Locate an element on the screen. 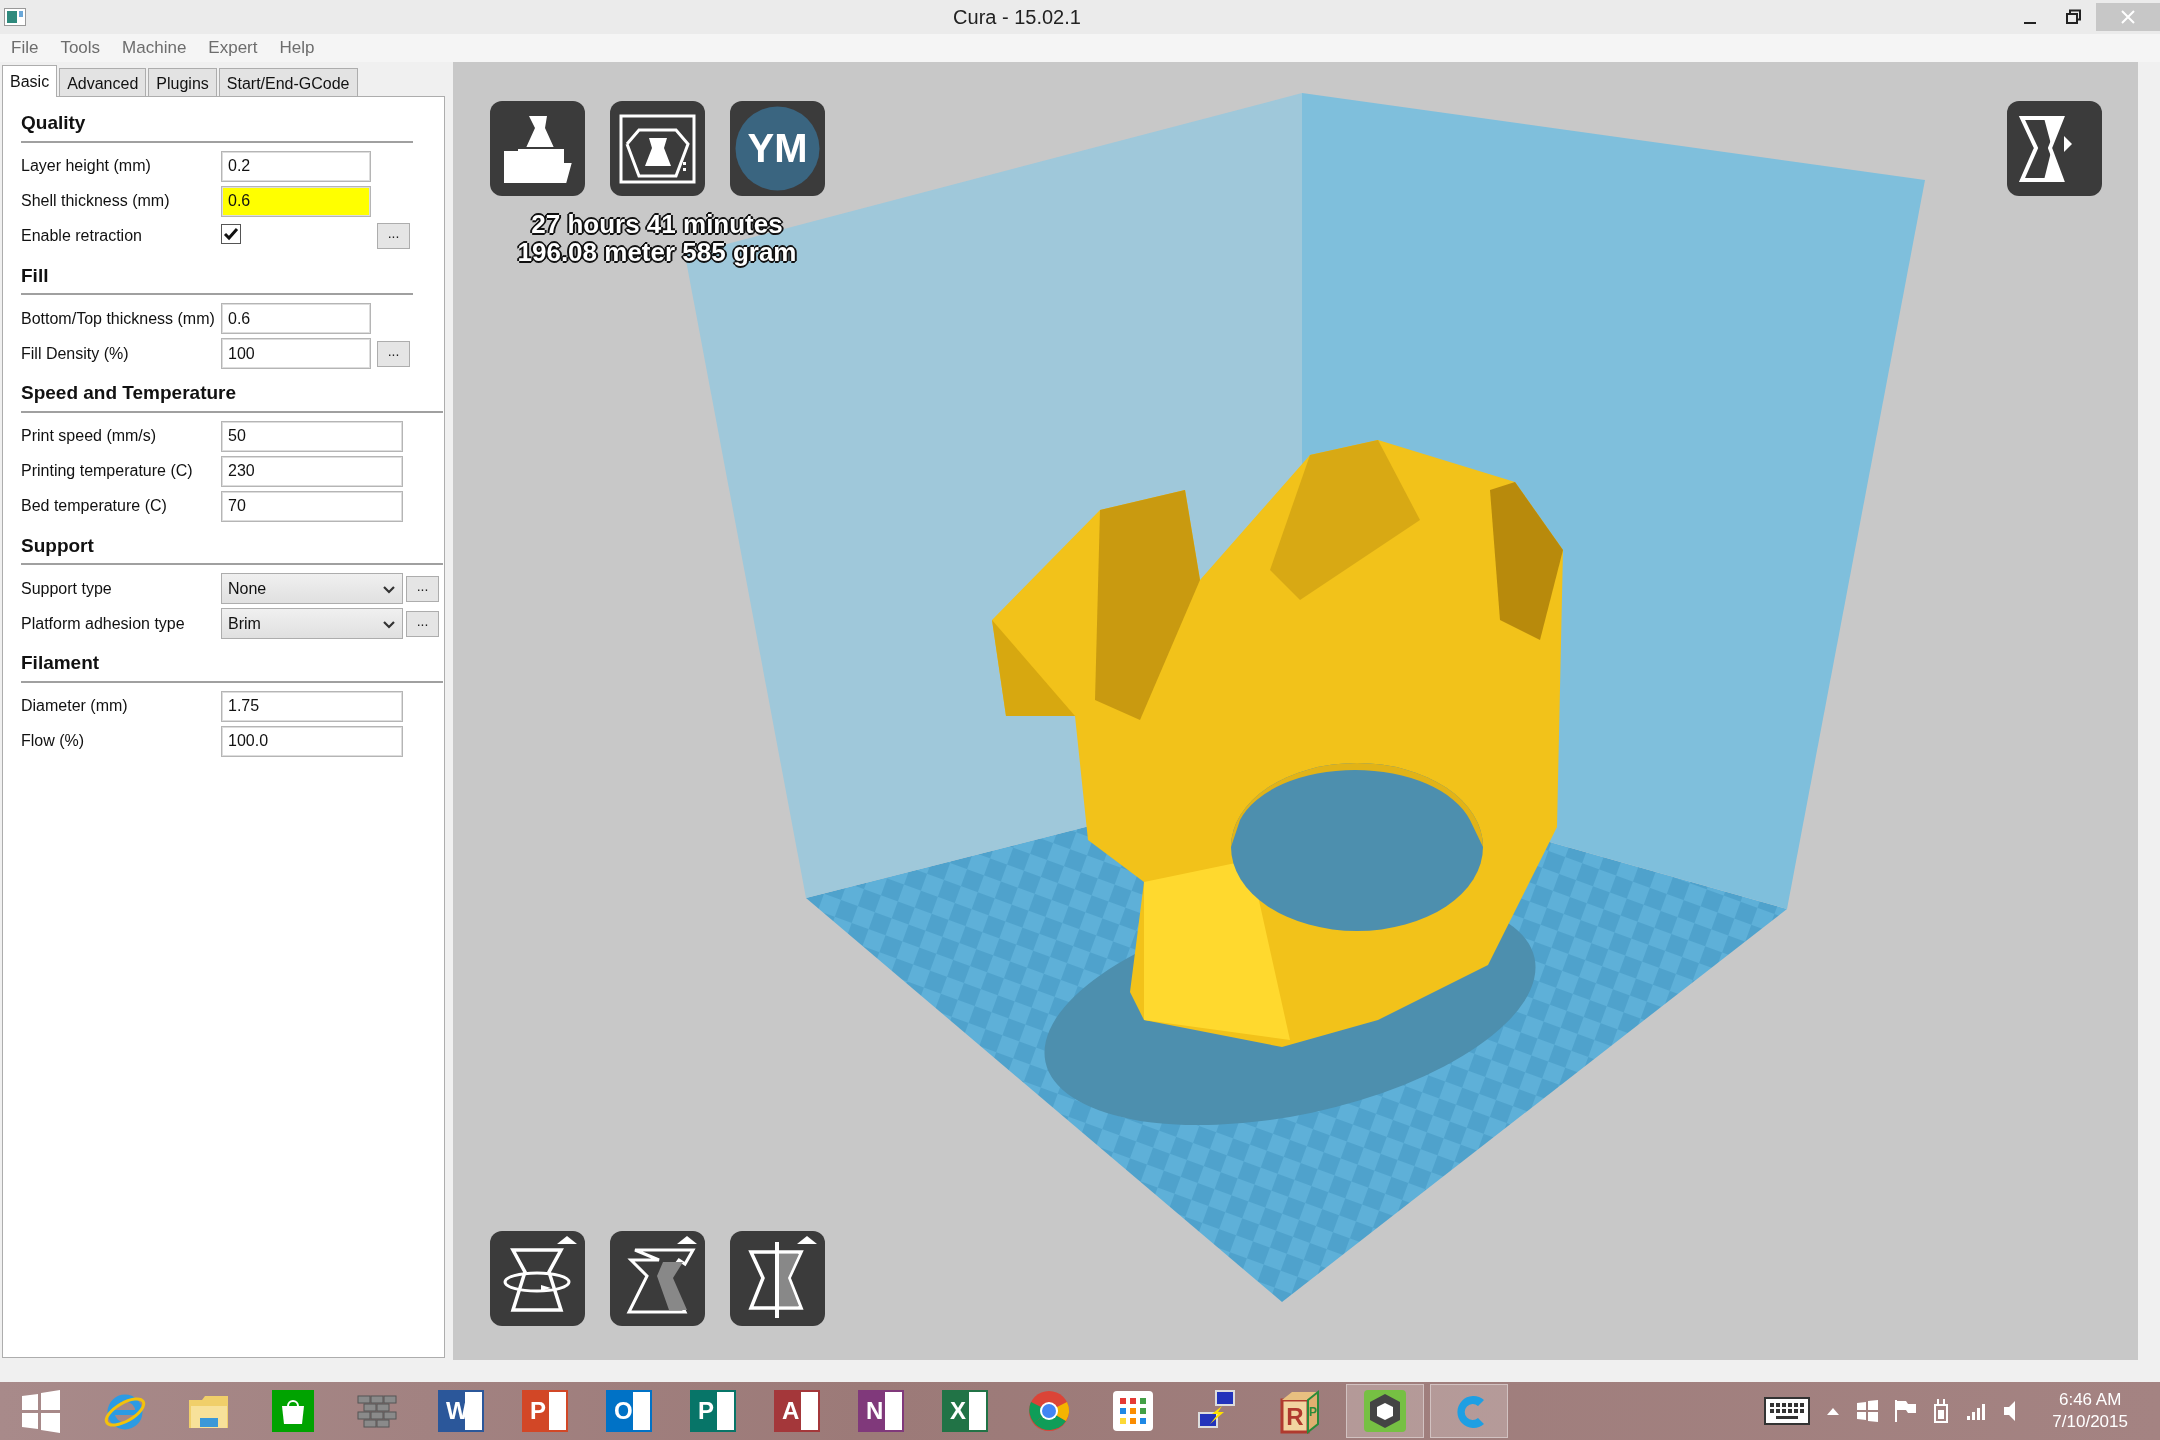  menu-item: Help is located at coordinates (297, 48).